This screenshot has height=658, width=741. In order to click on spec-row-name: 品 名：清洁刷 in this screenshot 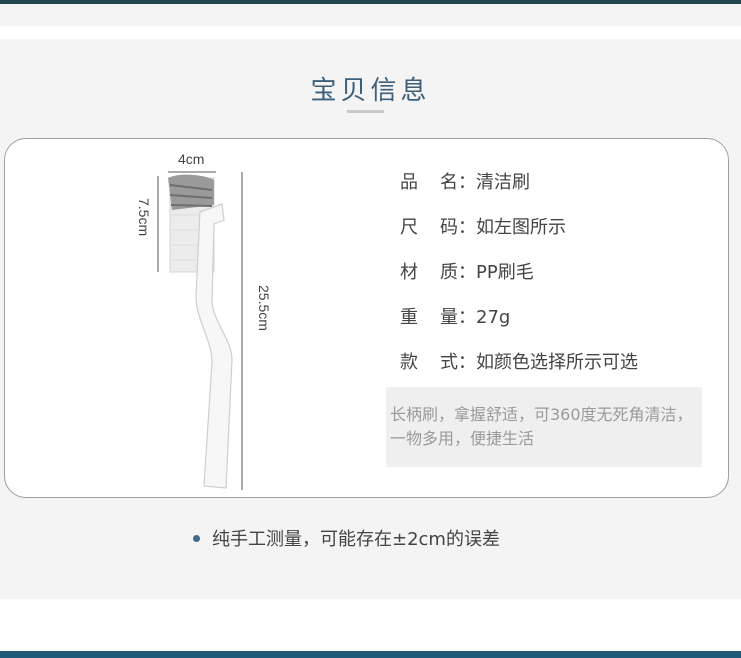, I will do `click(519, 192)`.